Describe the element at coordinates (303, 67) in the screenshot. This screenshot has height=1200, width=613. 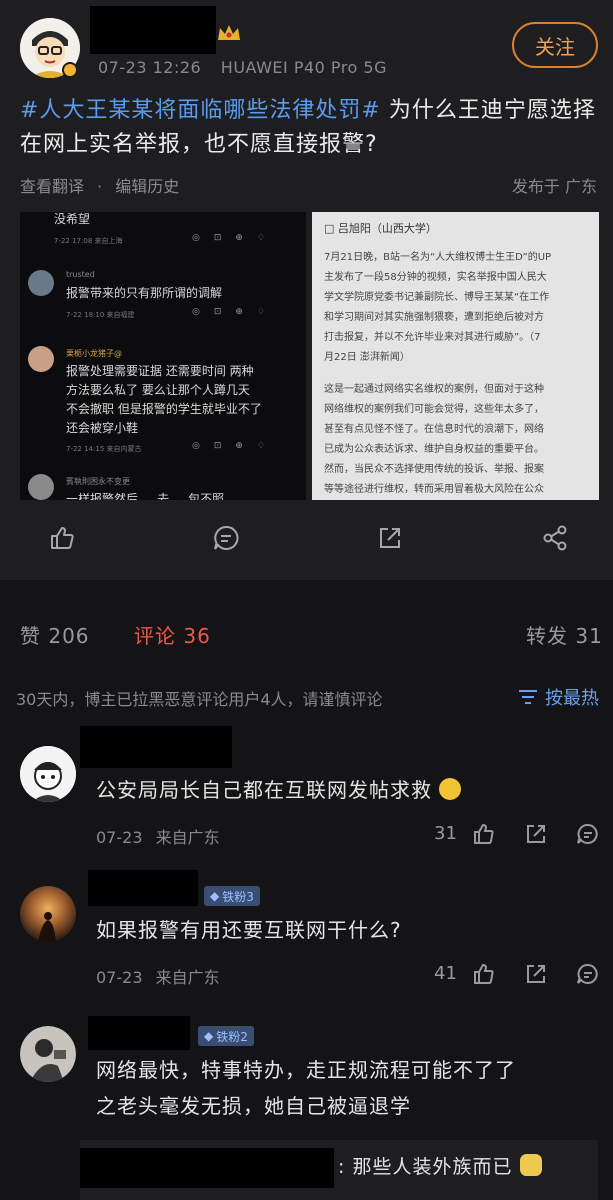
I see `post-device: HUAWEI P40 Pro 5G` at that location.